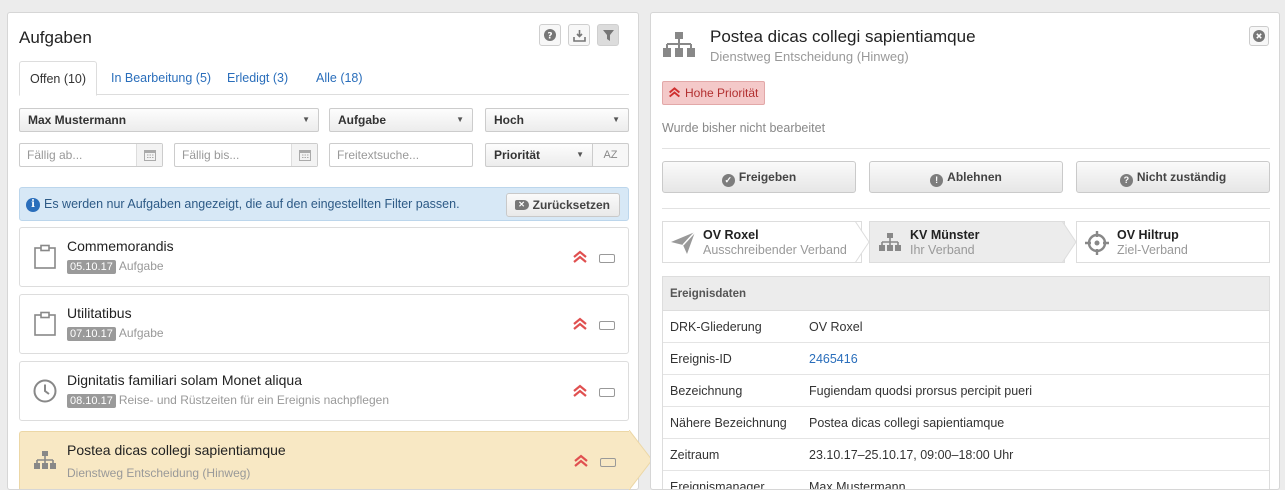 The height and width of the screenshot is (490, 1285). I want to click on route-step-current: KV Münster Ihr Verband, so click(967, 242).